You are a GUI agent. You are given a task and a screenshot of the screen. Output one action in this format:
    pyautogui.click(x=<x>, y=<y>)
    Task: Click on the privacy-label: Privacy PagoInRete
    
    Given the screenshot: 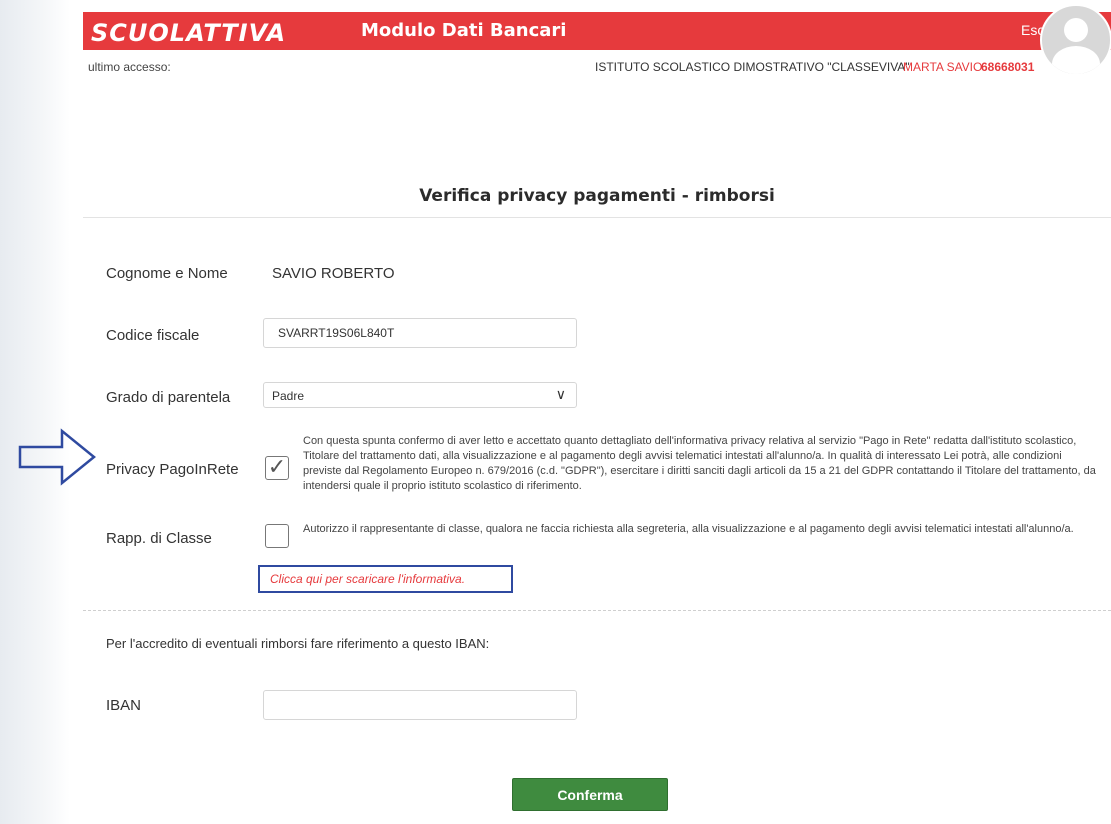 What is the action you would take?
    pyautogui.click(x=172, y=469)
    